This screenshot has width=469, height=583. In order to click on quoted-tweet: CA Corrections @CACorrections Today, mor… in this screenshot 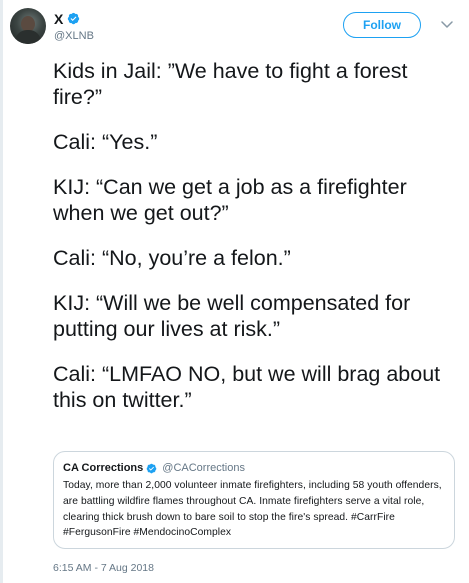, I will do `click(254, 500)`.